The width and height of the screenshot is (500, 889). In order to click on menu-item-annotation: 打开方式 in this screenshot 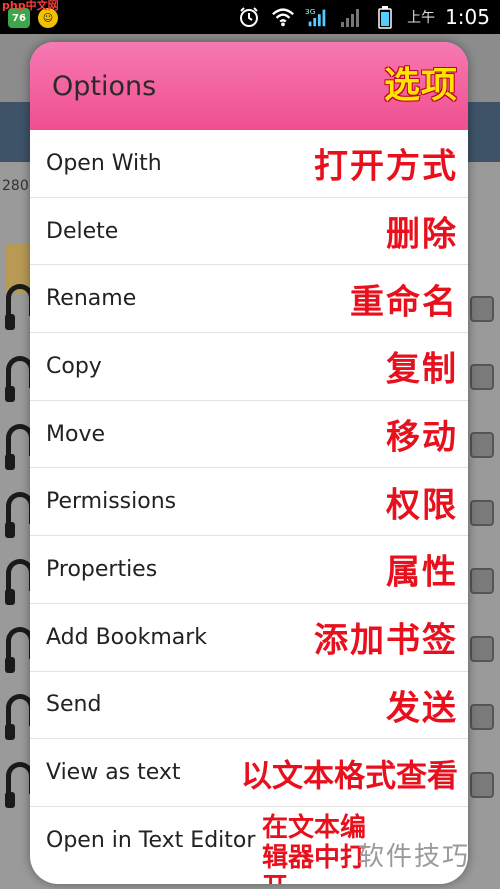, I will do `click(386, 166)`.